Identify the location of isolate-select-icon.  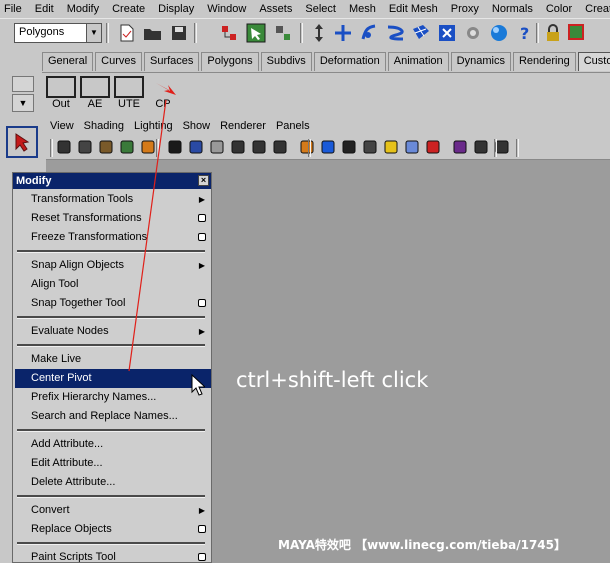
(281, 148).